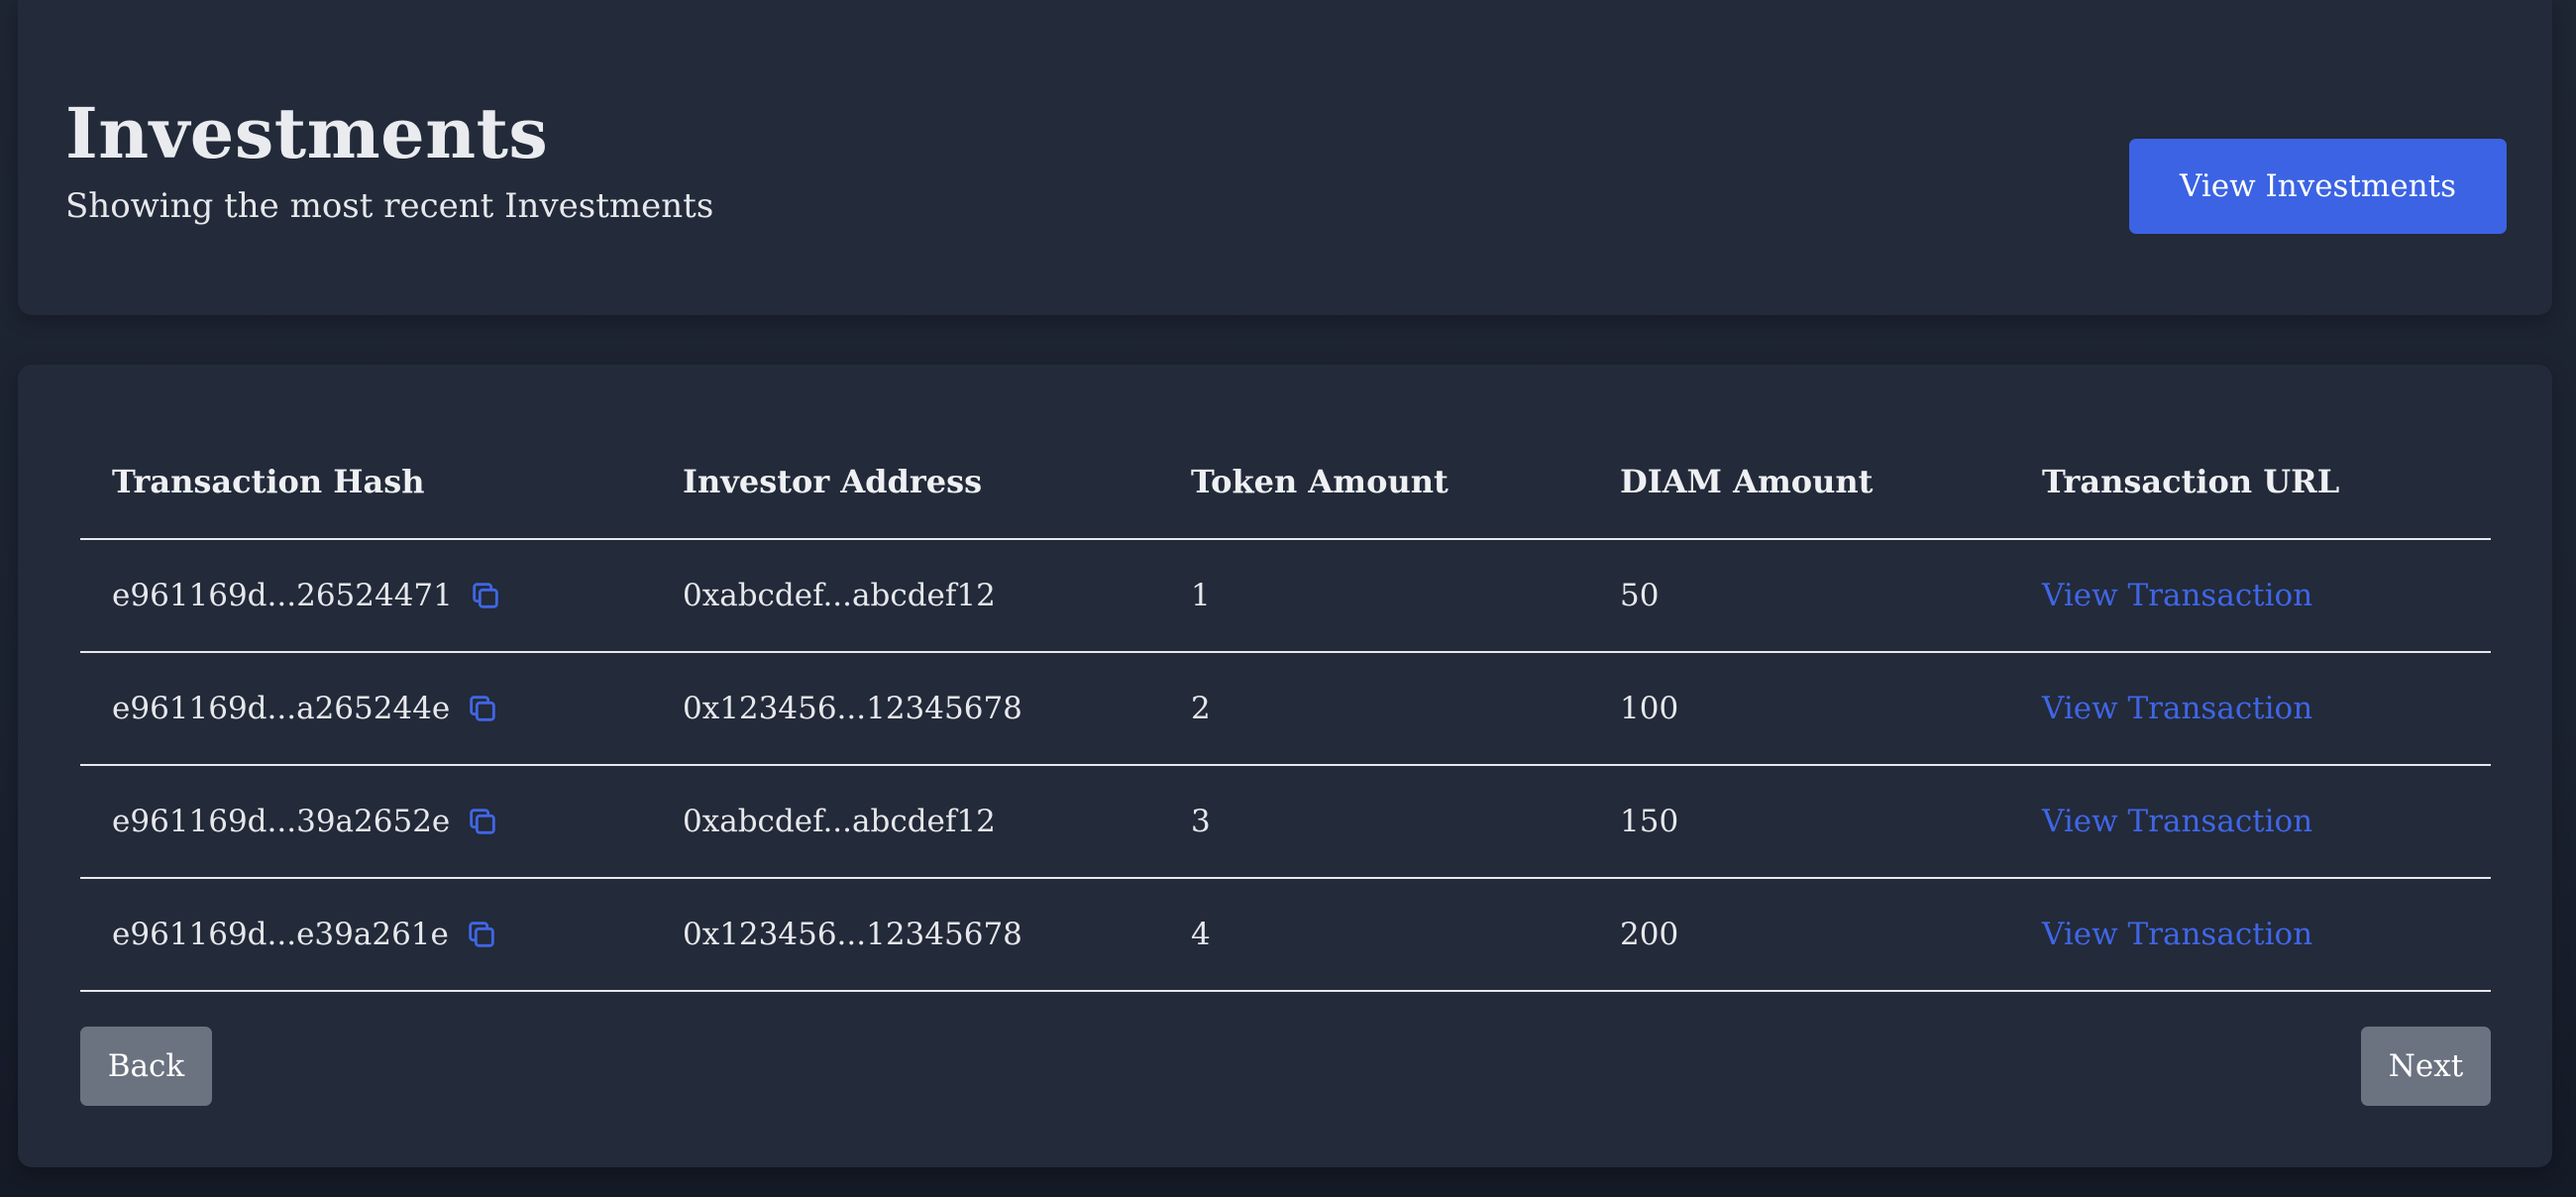  I want to click on transaction-hash-cell: e961169d...e39a261e, so click(365, 935).